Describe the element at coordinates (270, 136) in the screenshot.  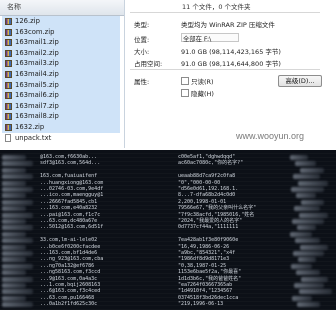
I see `watermark: www.wooyun.org` at that location.